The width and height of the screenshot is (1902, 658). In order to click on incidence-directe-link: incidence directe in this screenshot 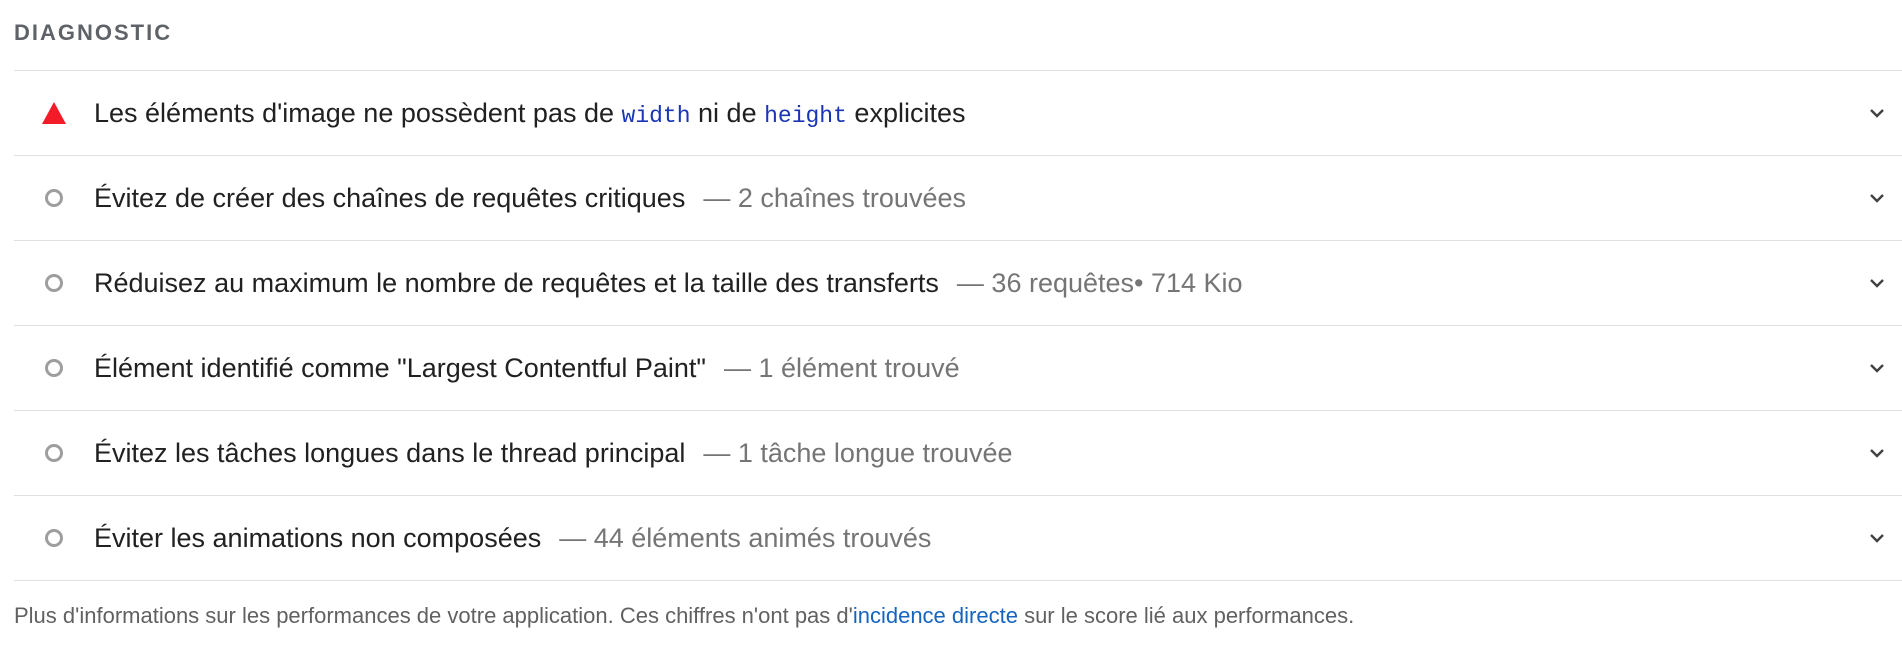, I will do `click(935, 615)`.